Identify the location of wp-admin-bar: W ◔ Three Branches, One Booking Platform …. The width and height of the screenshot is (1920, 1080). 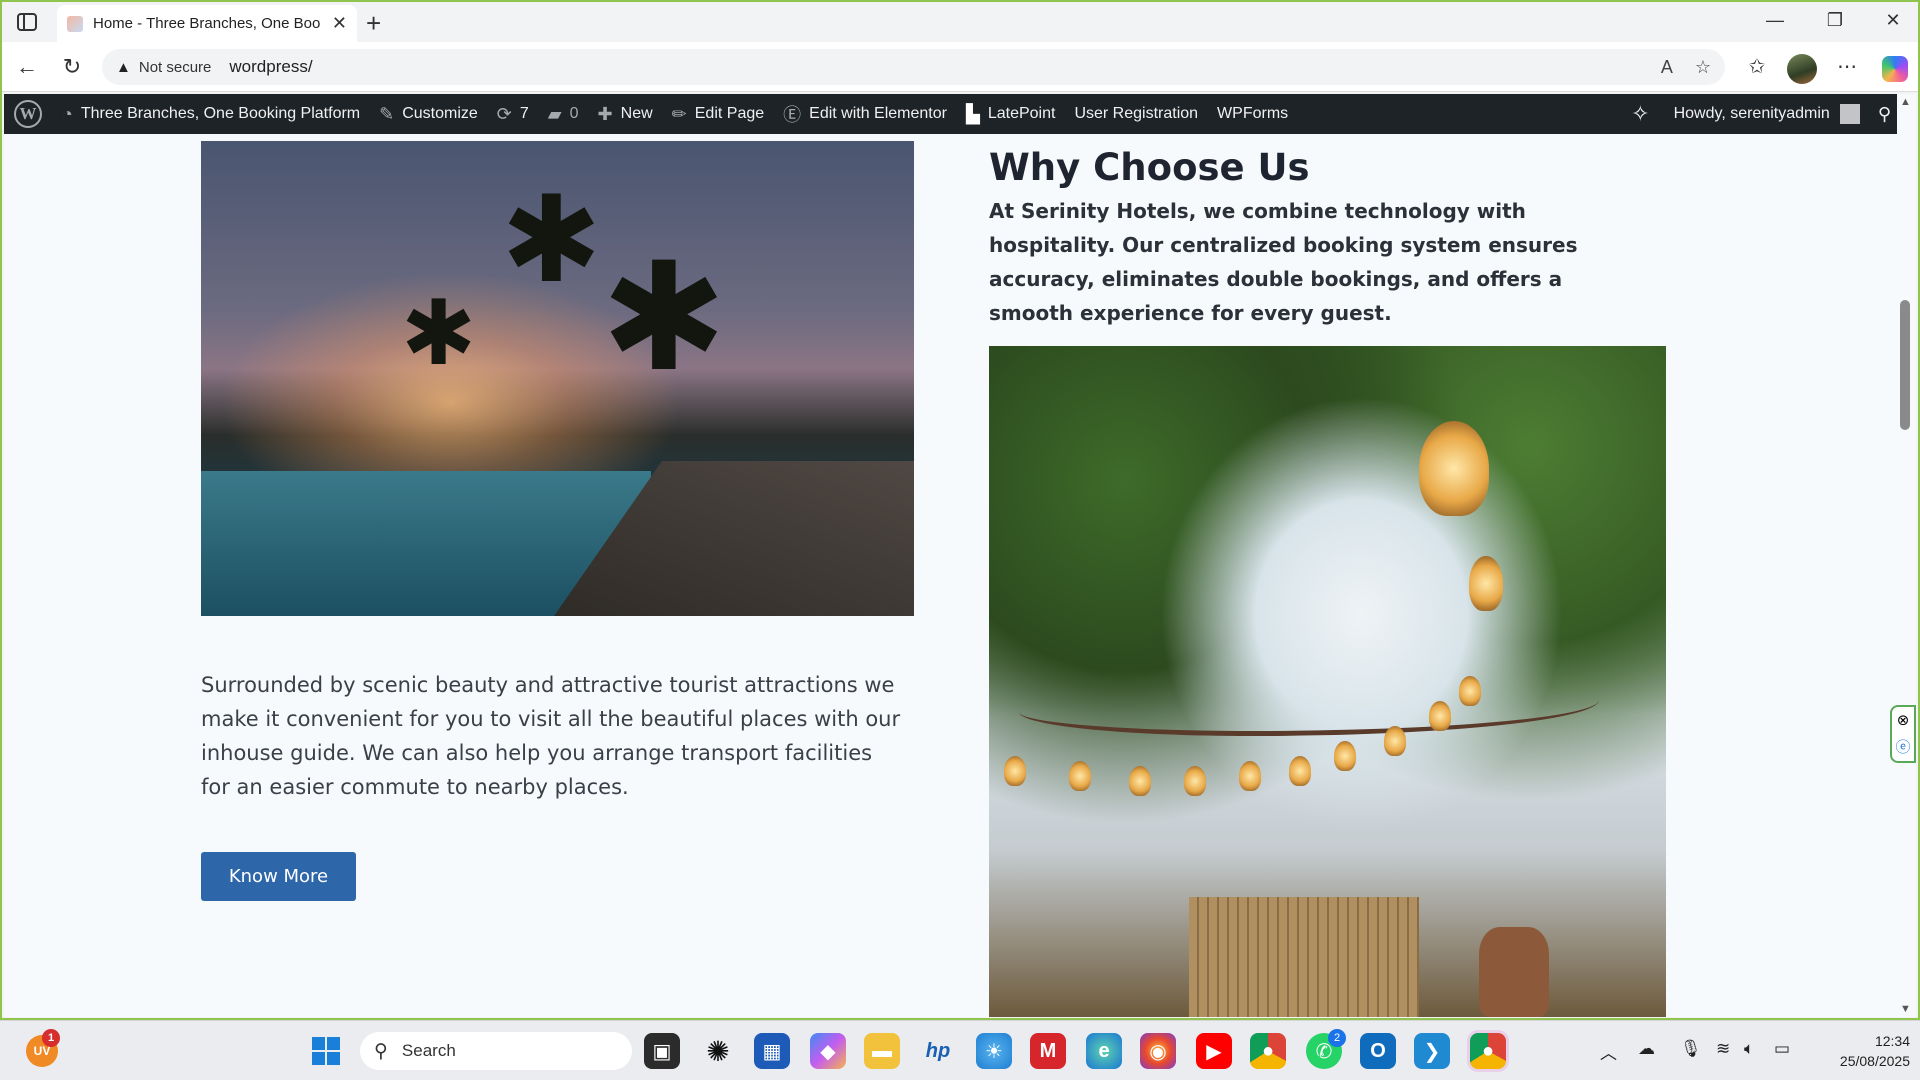
(950, 114).